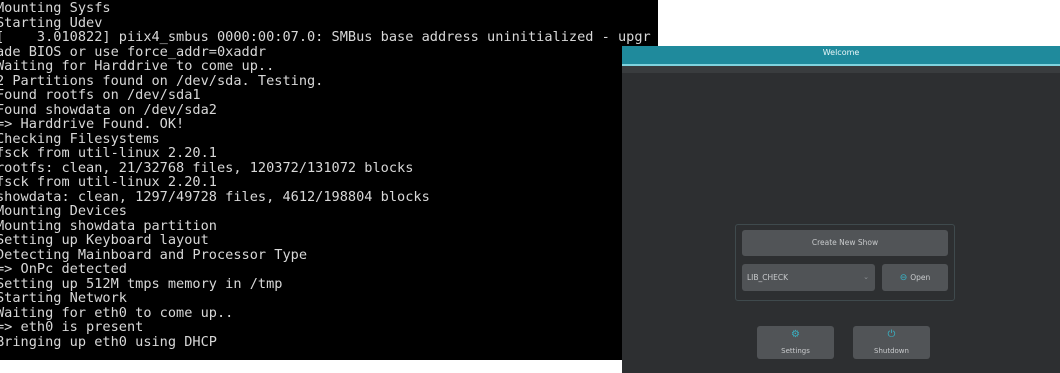 Image resolution: width=1060 pixels, height=373 pixels. I want to click on show-panel: Create New Show LIB_CHECK ⌄ ⊖ Open, so click(845, 262).